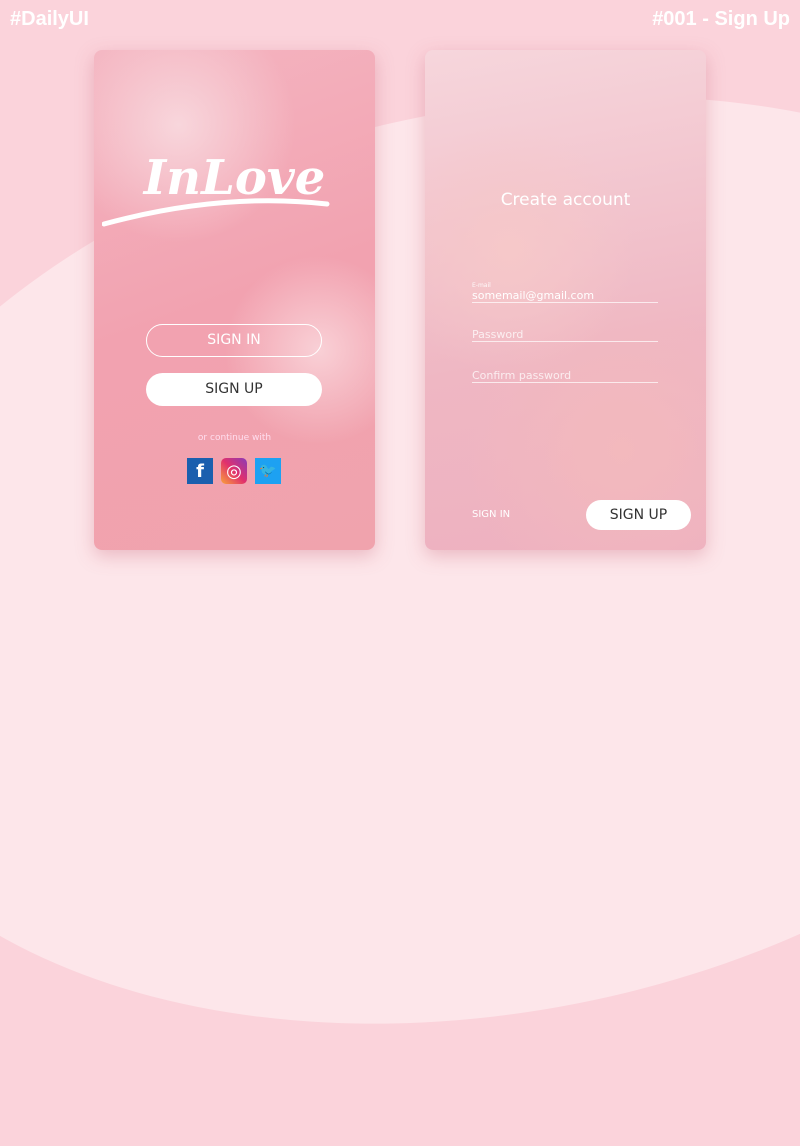  I want to click on sign-up-submit-button: SIGN UP, so click(638, 515).